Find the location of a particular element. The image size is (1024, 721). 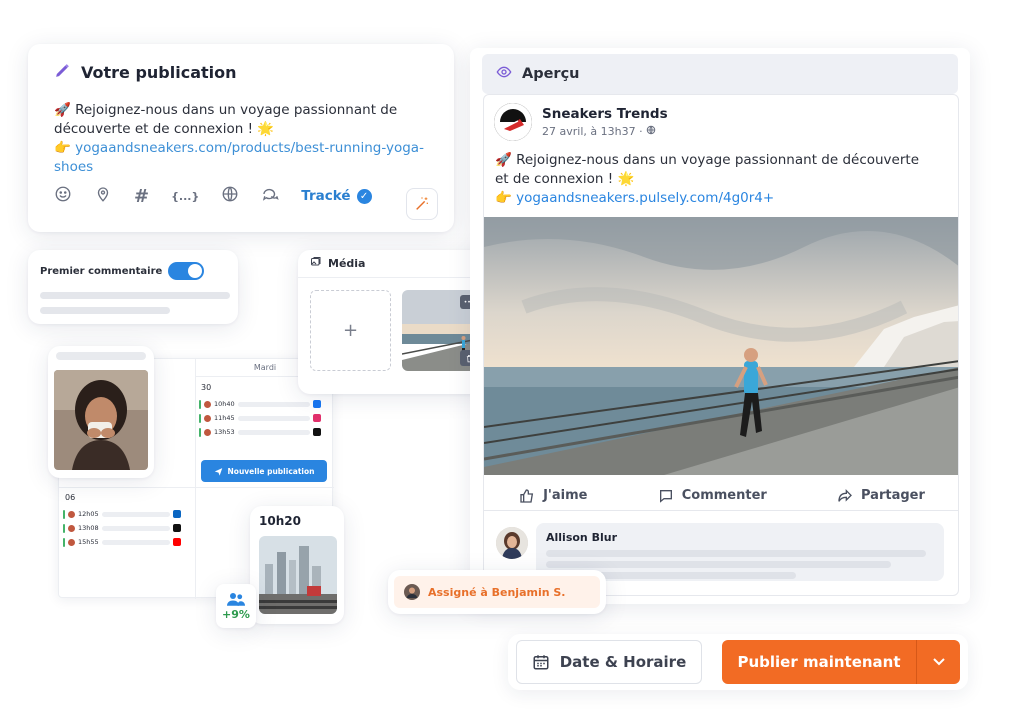

pencil-icon is located at coordinates (62, 72).